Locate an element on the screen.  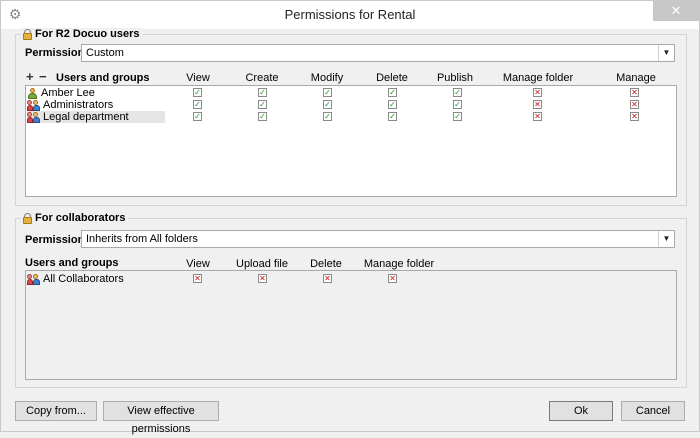
cancel-button: Cancel is located at coordinates (653, 411).